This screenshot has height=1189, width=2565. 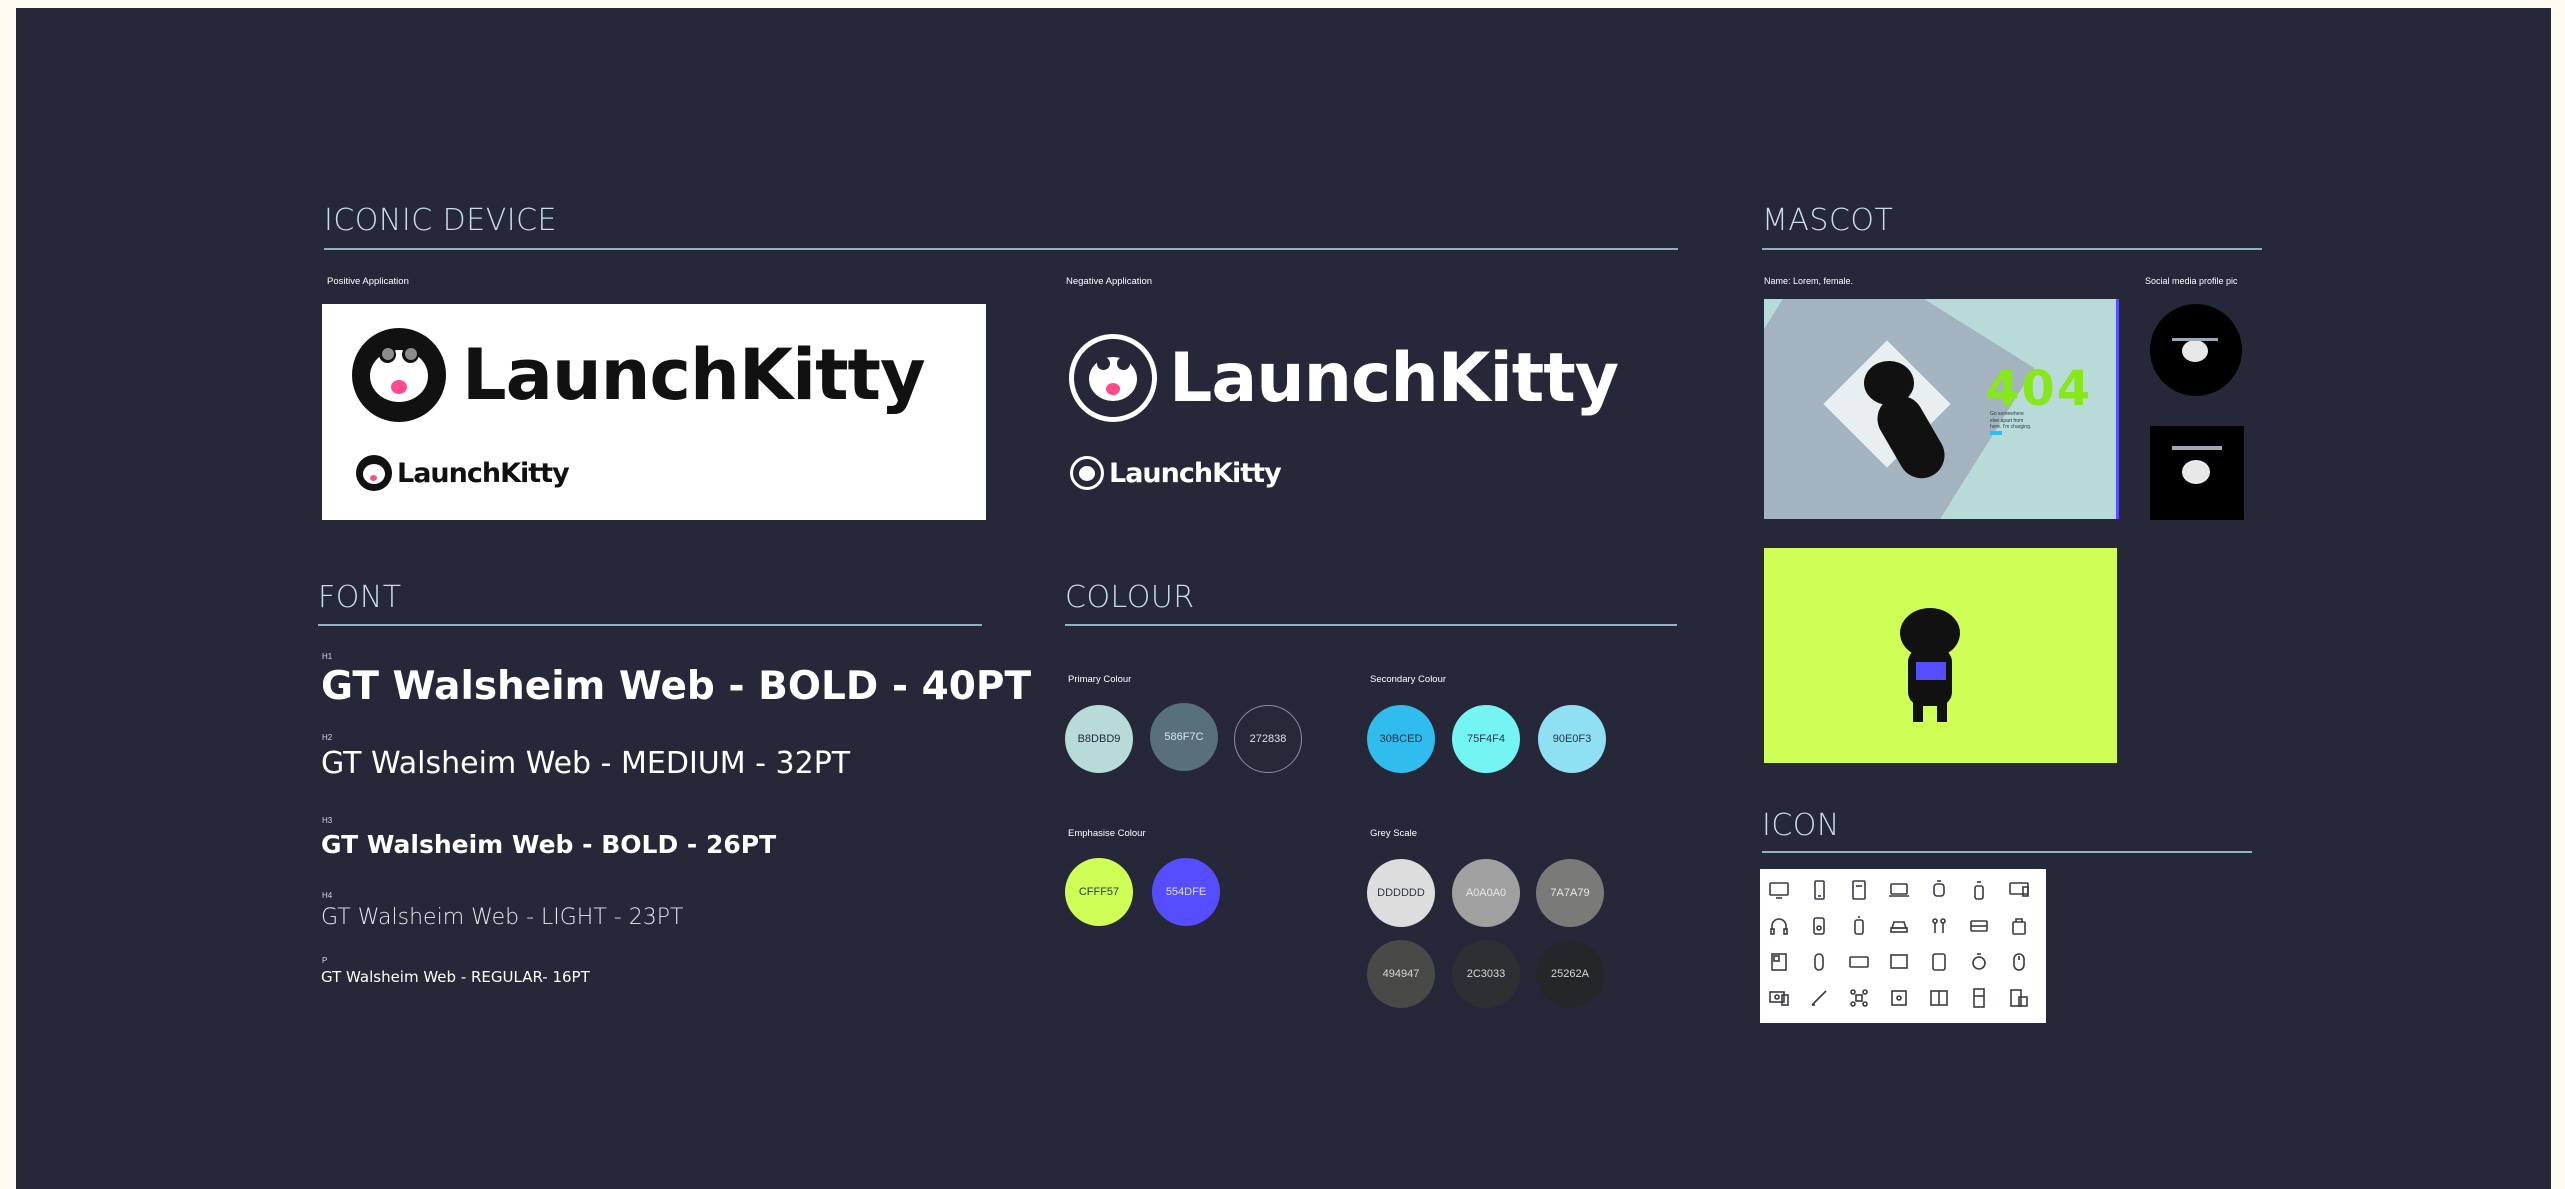 I want to click on colour-title: COLOUR, so click(x=1130, y=597).